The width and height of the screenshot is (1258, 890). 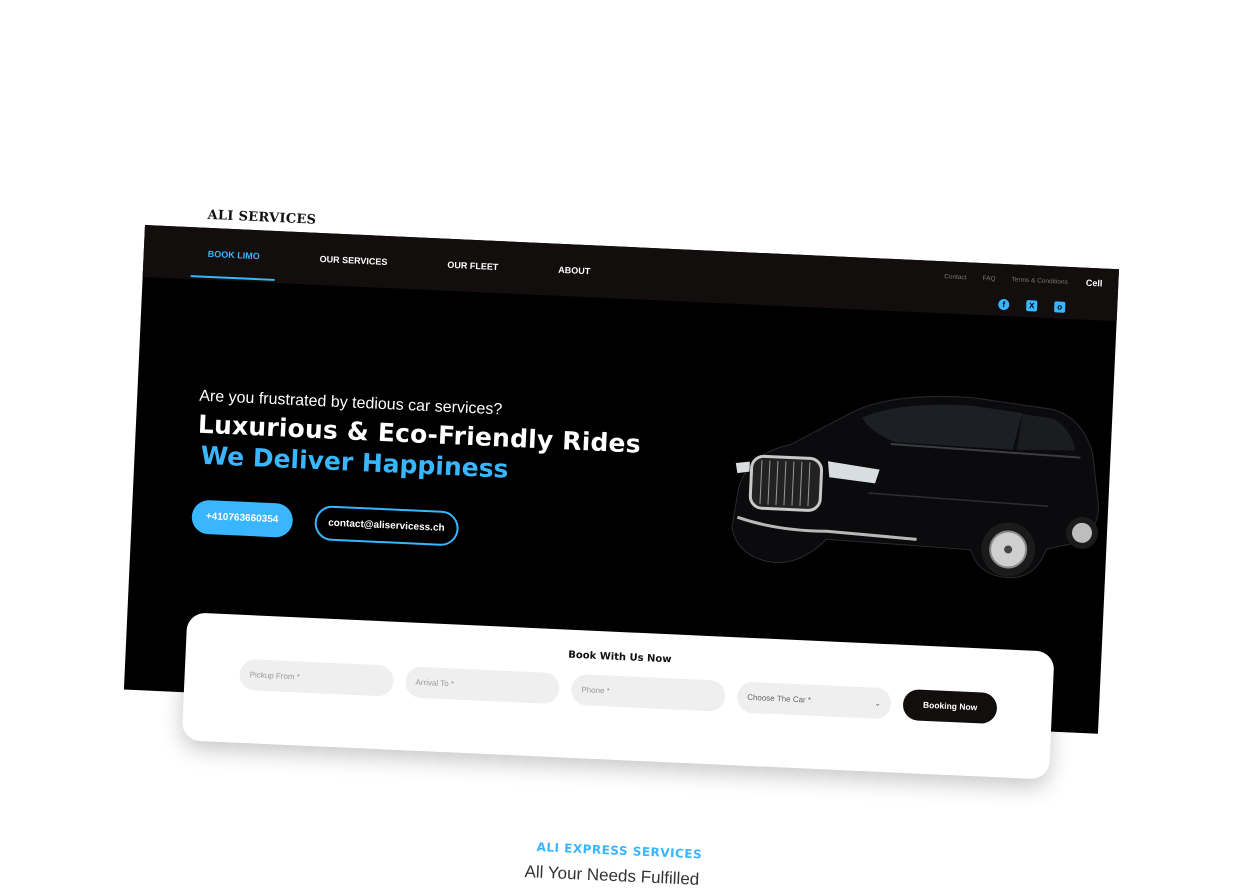 What do you see at coordinates (950, 706) in the screenshot?
I see `booking-submit-button: Booking Now` at bounding box center [950, 706].